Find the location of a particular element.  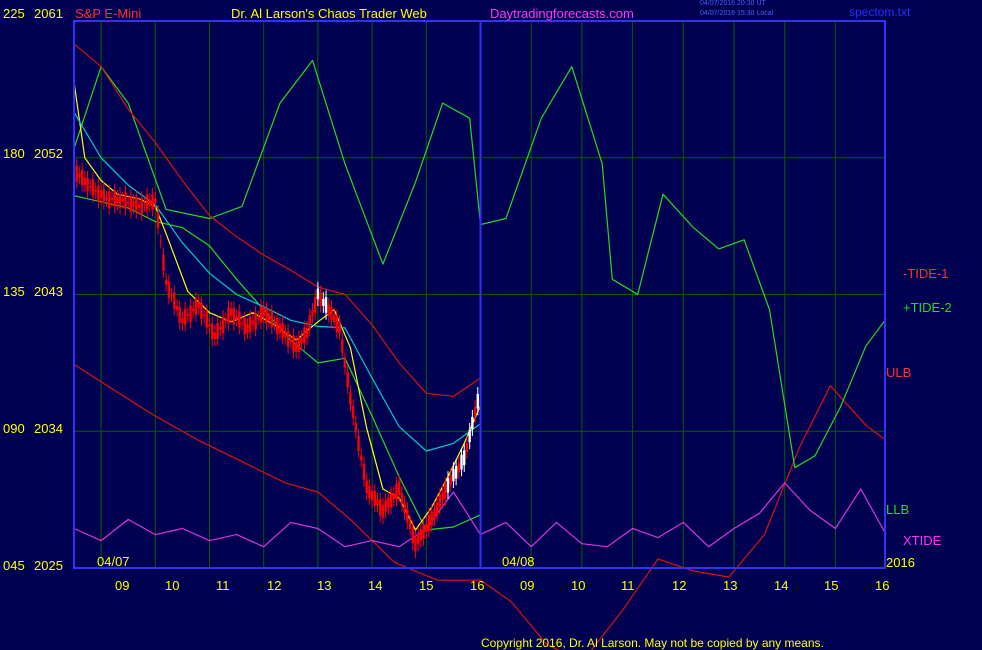

x-tick: 12 is located at coordinates (274, 585).